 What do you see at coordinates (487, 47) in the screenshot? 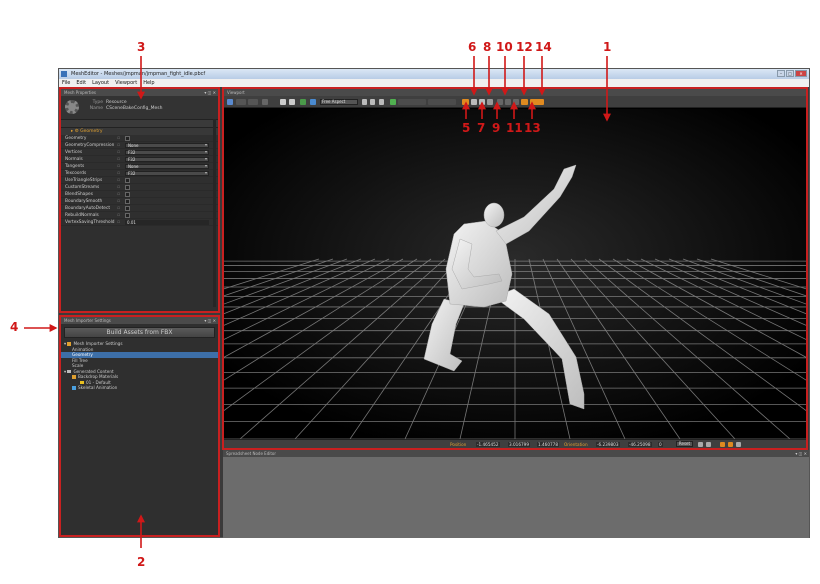
I see `callout-8: 8` at bounding box center [487, 47].